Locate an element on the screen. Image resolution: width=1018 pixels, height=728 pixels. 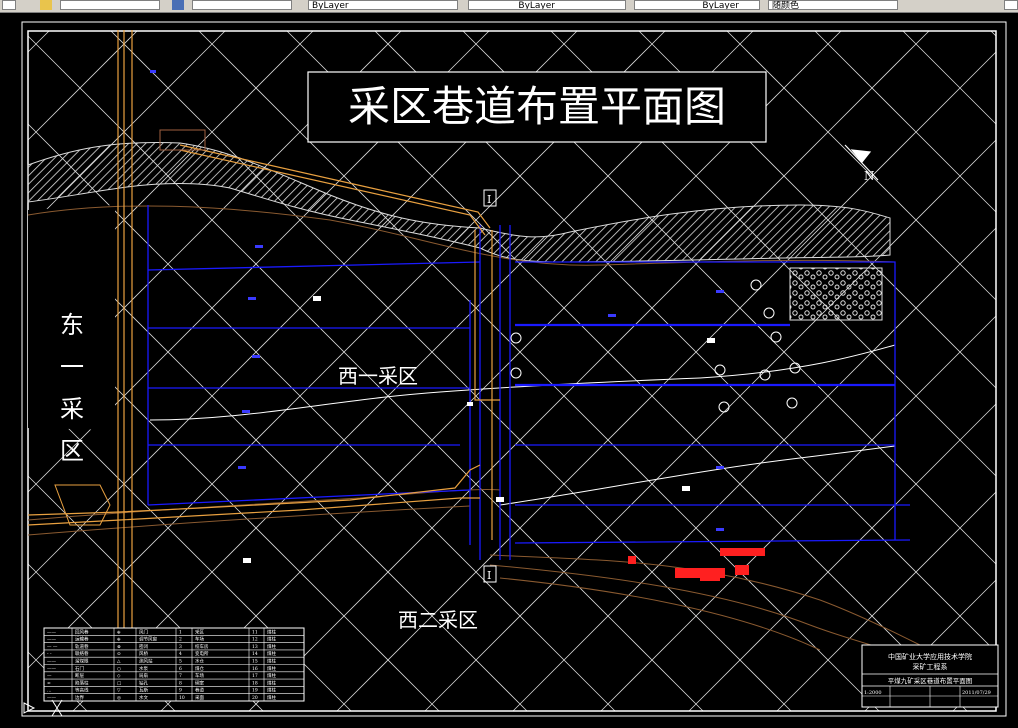
legend-cell: ▽ is located at coordinates (119, 691).